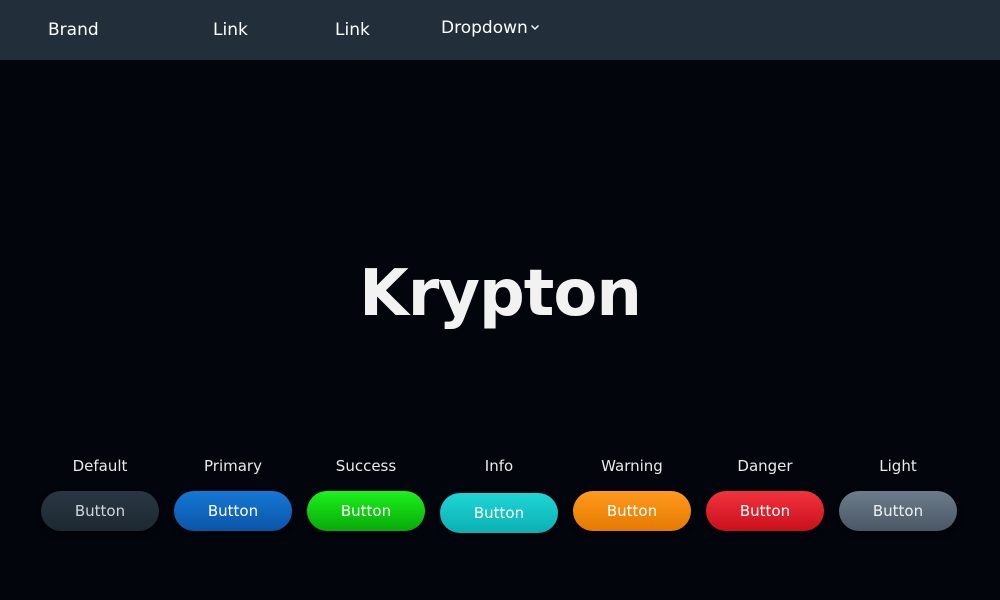  Describe the element at coordinates (366, 466) in the screenshot. I see `button-label-success: Success` at that location.